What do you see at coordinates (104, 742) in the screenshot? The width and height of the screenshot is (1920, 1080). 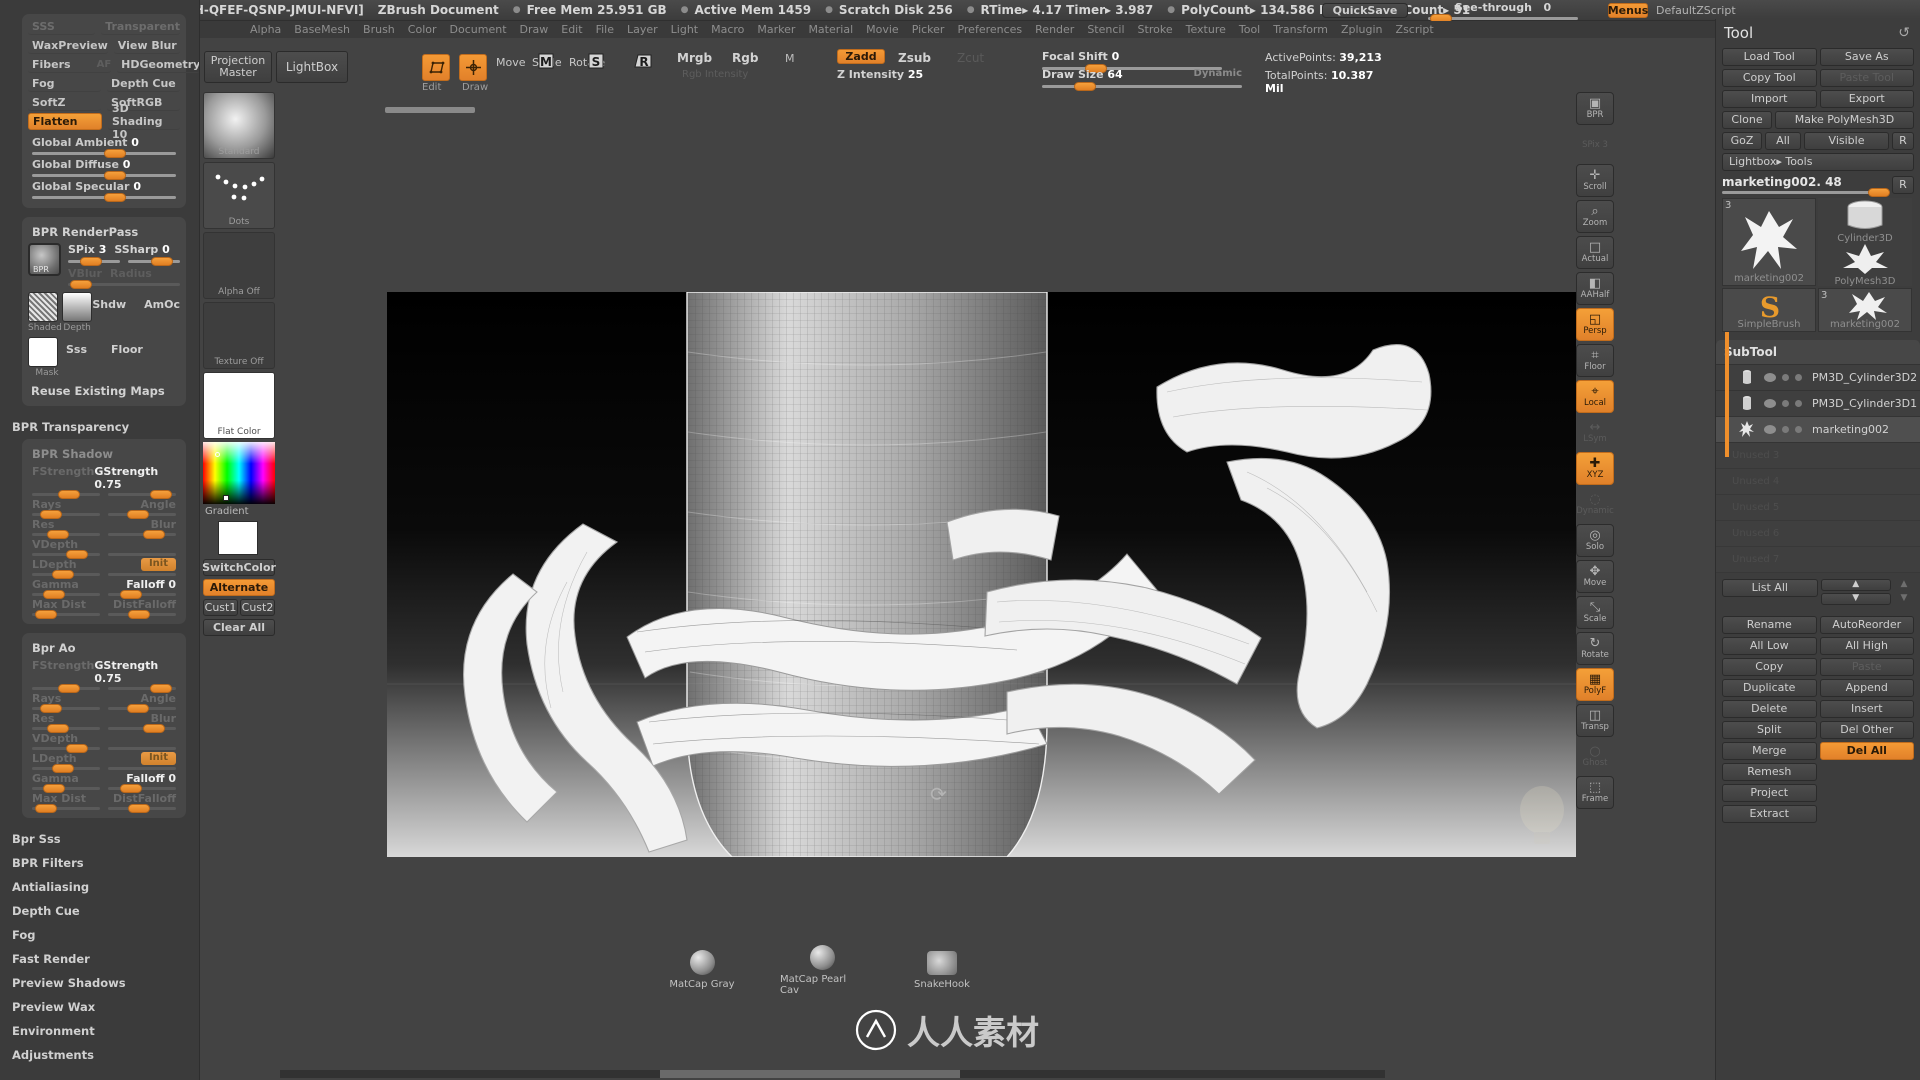 I see `slider-row-vdepth: VDepth` at bounding box center [104, 742].